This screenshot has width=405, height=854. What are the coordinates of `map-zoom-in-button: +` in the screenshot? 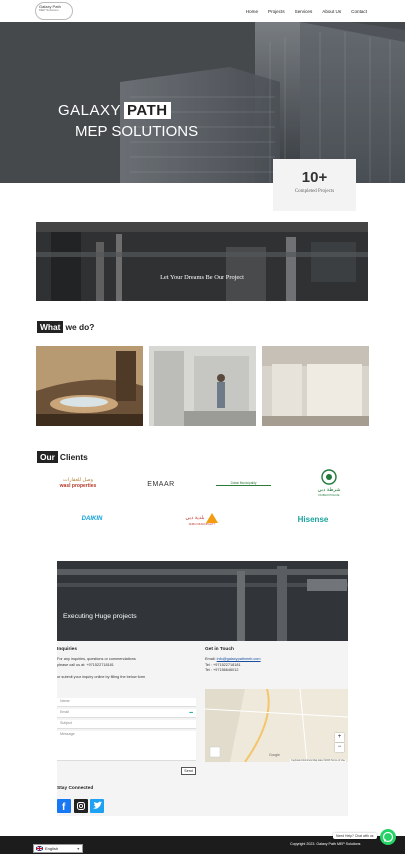 It's located at (339, 737).